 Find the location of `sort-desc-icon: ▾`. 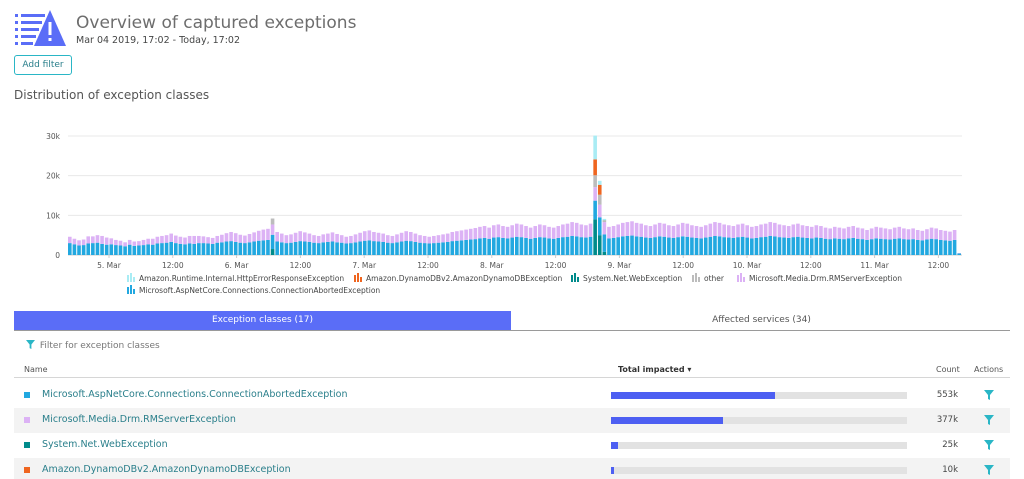

sort-desc-icon: ▾ is located at coordinates (689, 369).